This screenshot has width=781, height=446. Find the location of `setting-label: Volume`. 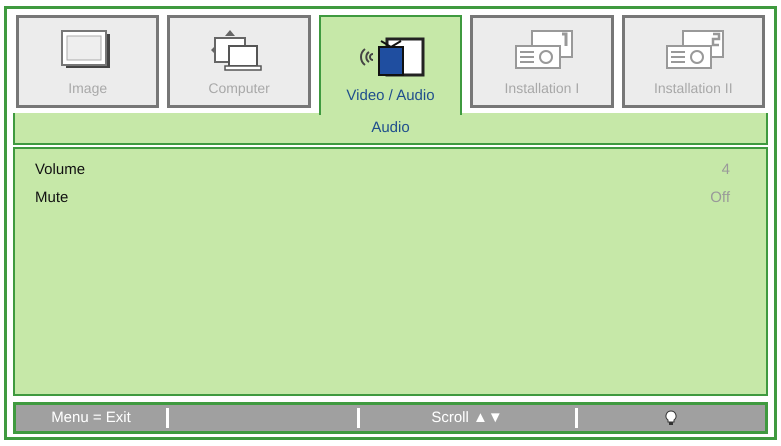

setting-label: Volume is located at coordinates (60, 170).